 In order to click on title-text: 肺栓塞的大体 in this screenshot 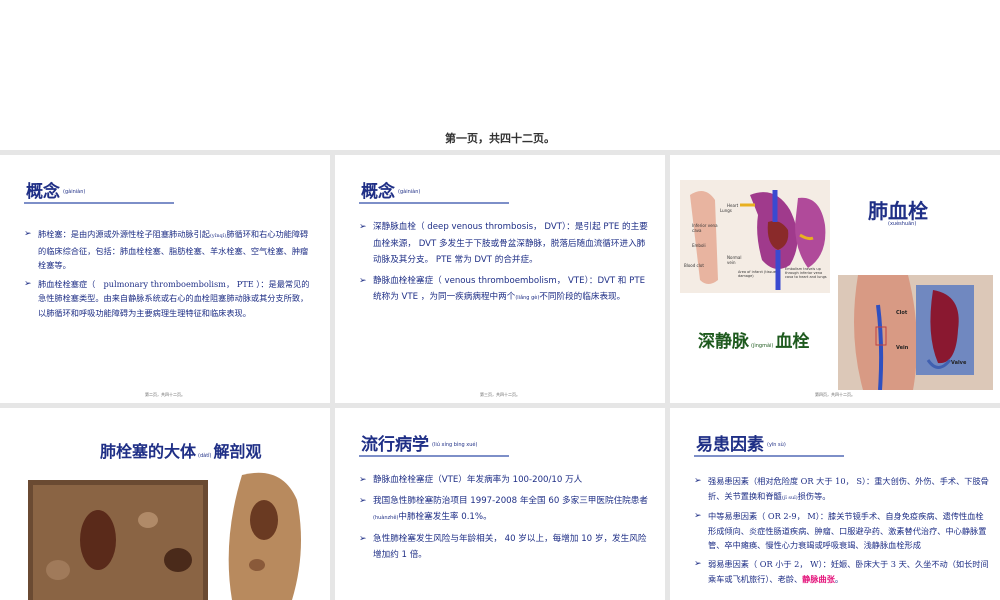, I will do `click(148, 451)`.